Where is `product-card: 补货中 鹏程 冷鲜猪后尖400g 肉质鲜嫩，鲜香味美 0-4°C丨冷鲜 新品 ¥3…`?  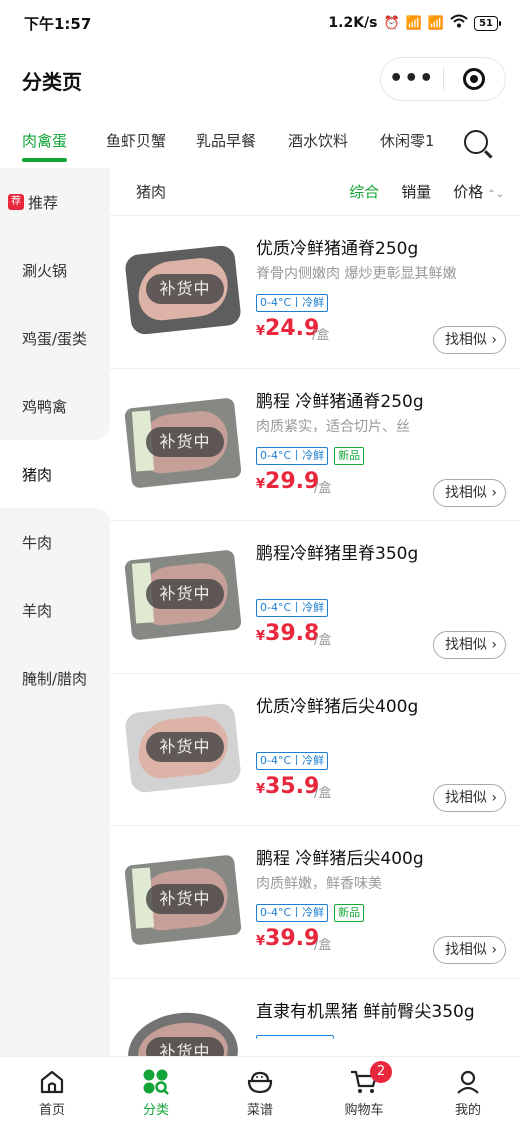 product-card: 补货中 鹏程 冷鲜猪后尖400g 肉质鲜嫩，鲜香味美 0-4°C丨冷鲜 新品 ¥3… is located at coordinates (315, 902).